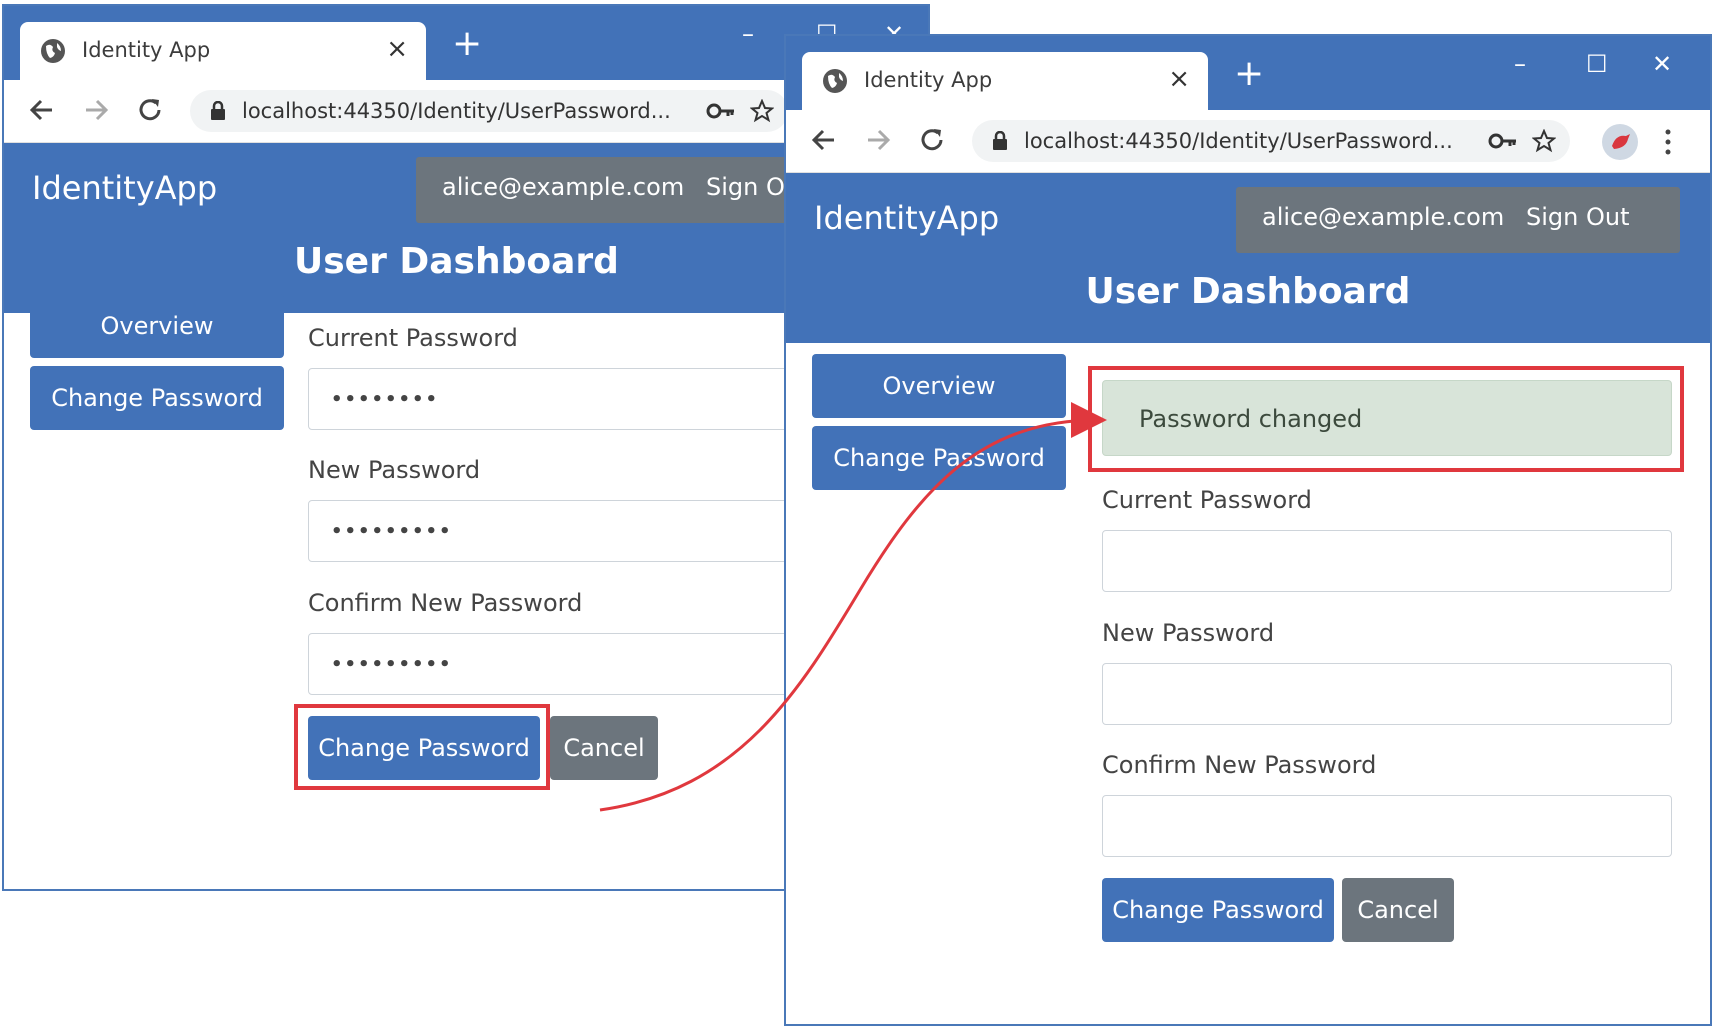  What do you see at coordinates (1387, 826) in the screenshot?
I see `confirm-password-input` at bounding box center [1387, 826].